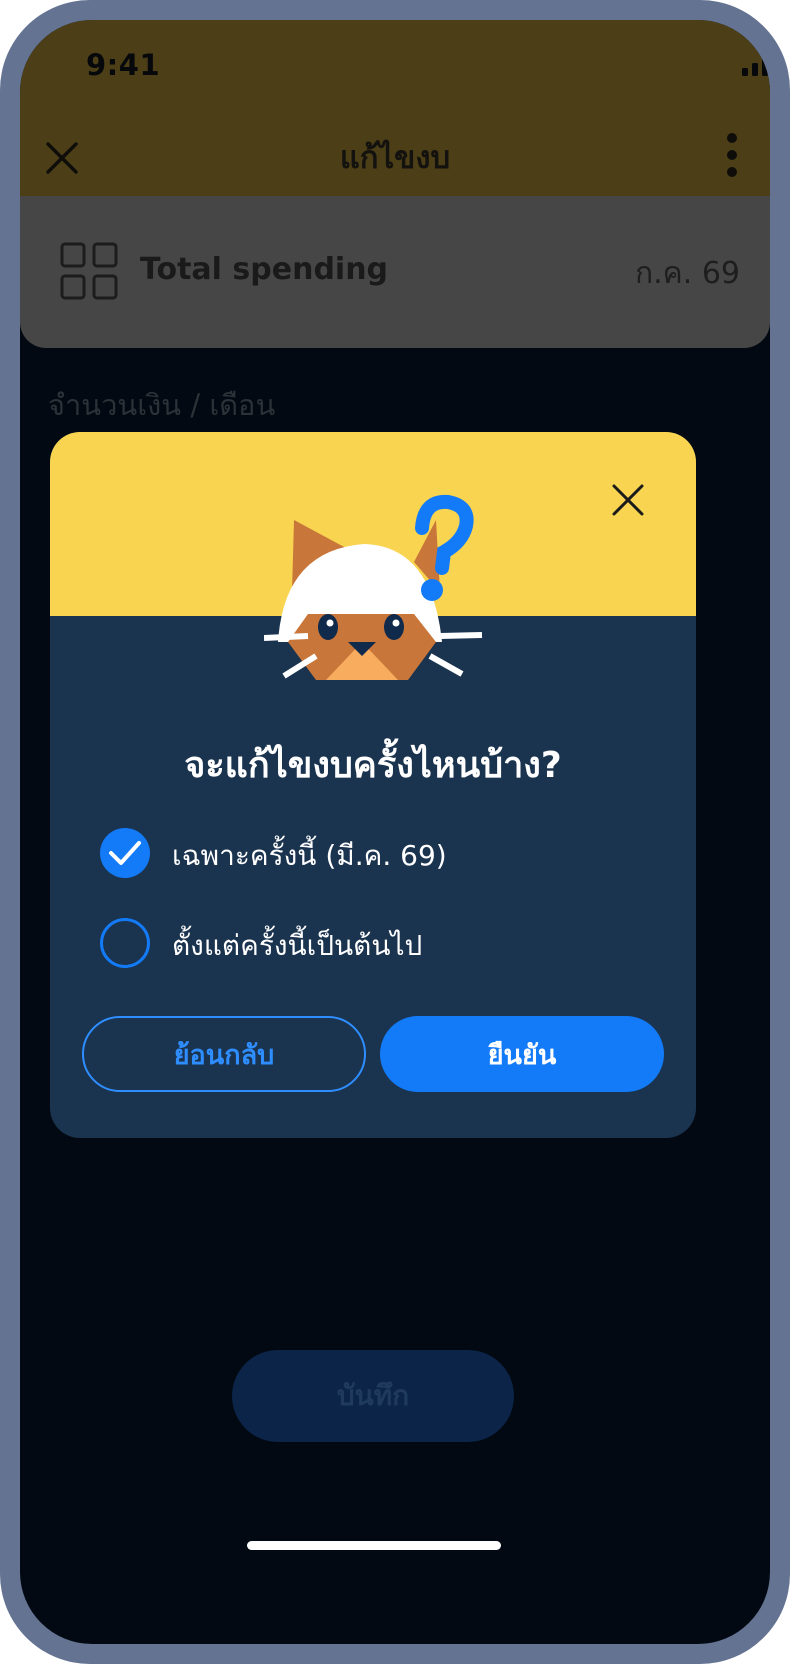 The height and width of the screenshot is (1664, 790). What do you see at coordinates (395, 108) in the screenshot?
I see `app-header: 9:41 แก้ไขงบ` at bounding box center [395, 108].